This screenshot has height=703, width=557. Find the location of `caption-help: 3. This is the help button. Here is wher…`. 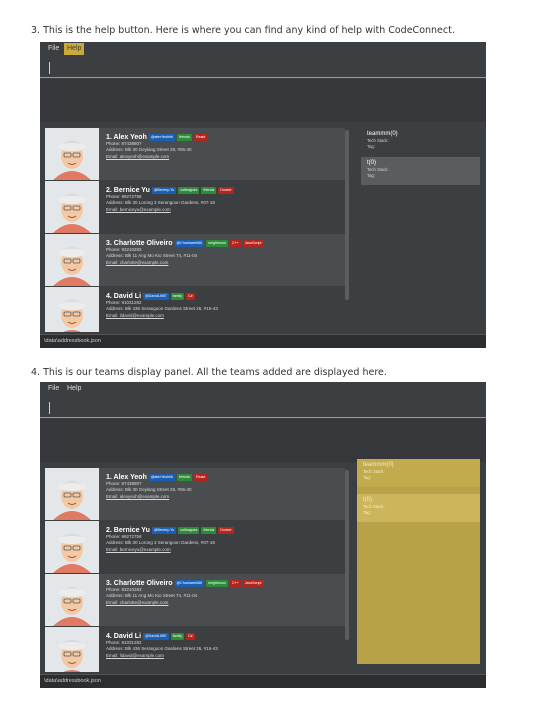

caption-help: 3. This is the help button. Here is wher… is located at coordinates (243, 30).